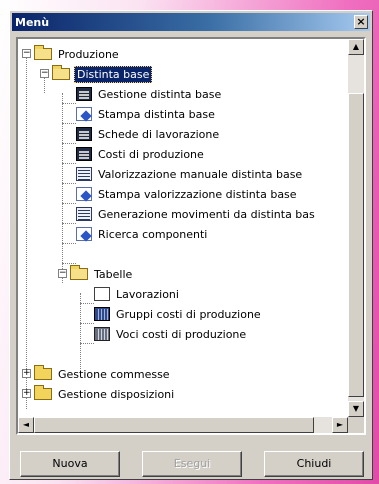 This screenshot has width=379, height=484. What do you see at coordinates (206, 214) in the screenshot?
I see `tree-item-label: Generazione movimenti da distinta bas` at bounding box center [206, 214].